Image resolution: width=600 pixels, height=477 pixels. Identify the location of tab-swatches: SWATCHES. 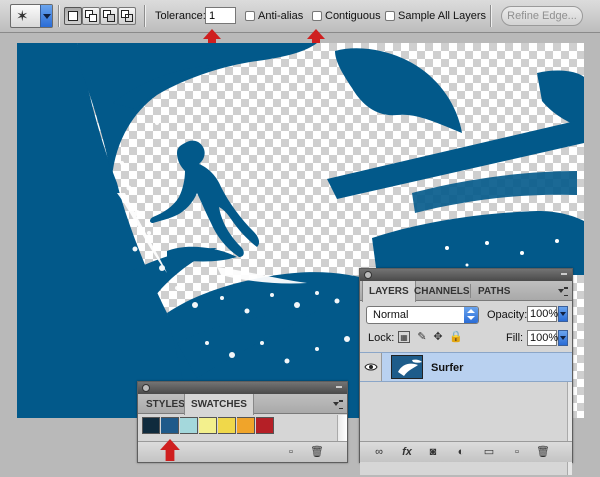
(219, 404).